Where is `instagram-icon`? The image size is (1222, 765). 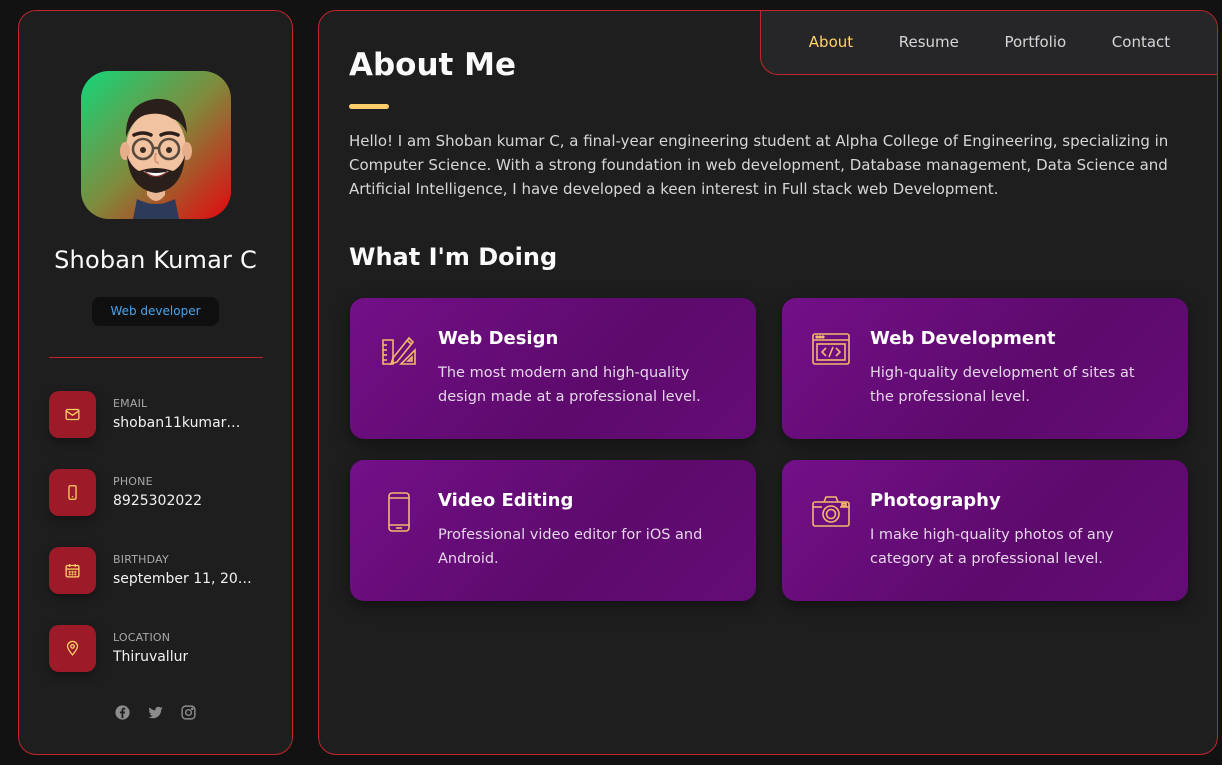 instagram-icon is located at coordinates (189, 712).